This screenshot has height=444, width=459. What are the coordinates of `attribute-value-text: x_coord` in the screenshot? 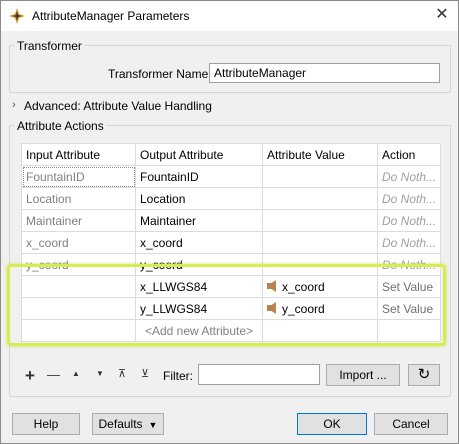 It's located at (303, 286).